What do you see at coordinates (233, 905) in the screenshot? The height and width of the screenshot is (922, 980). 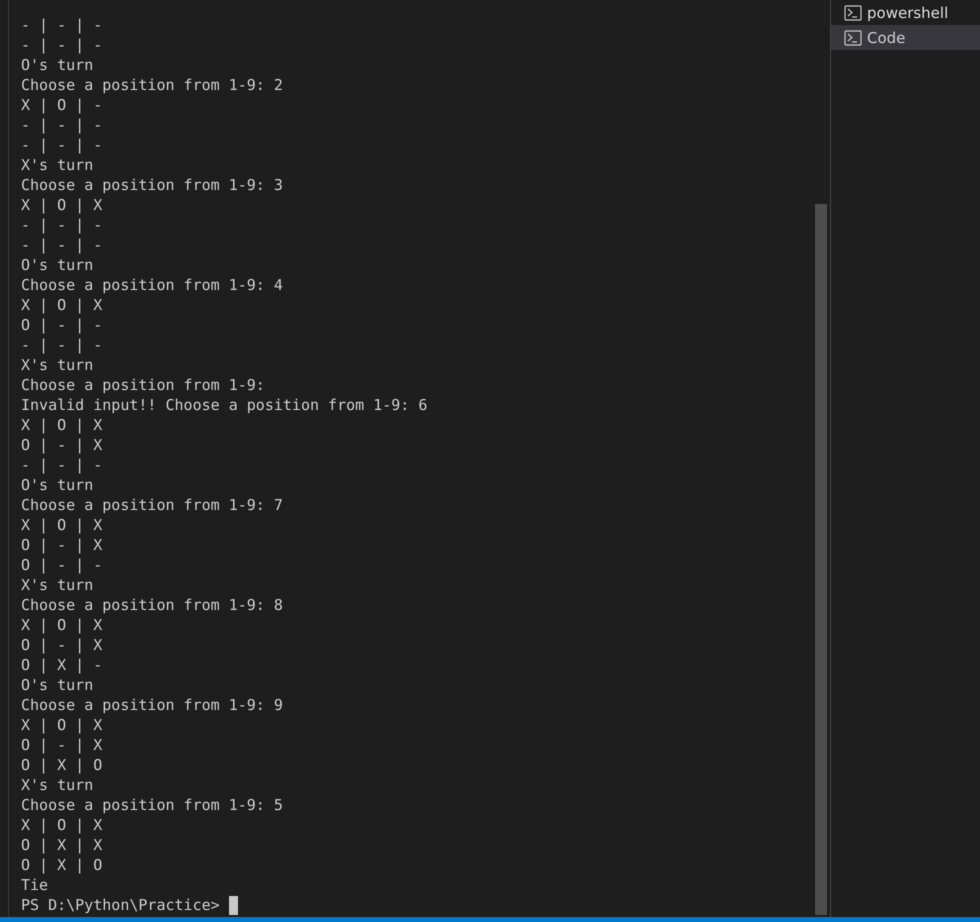 I see `text-cursor` at bounding box center [233, 905].